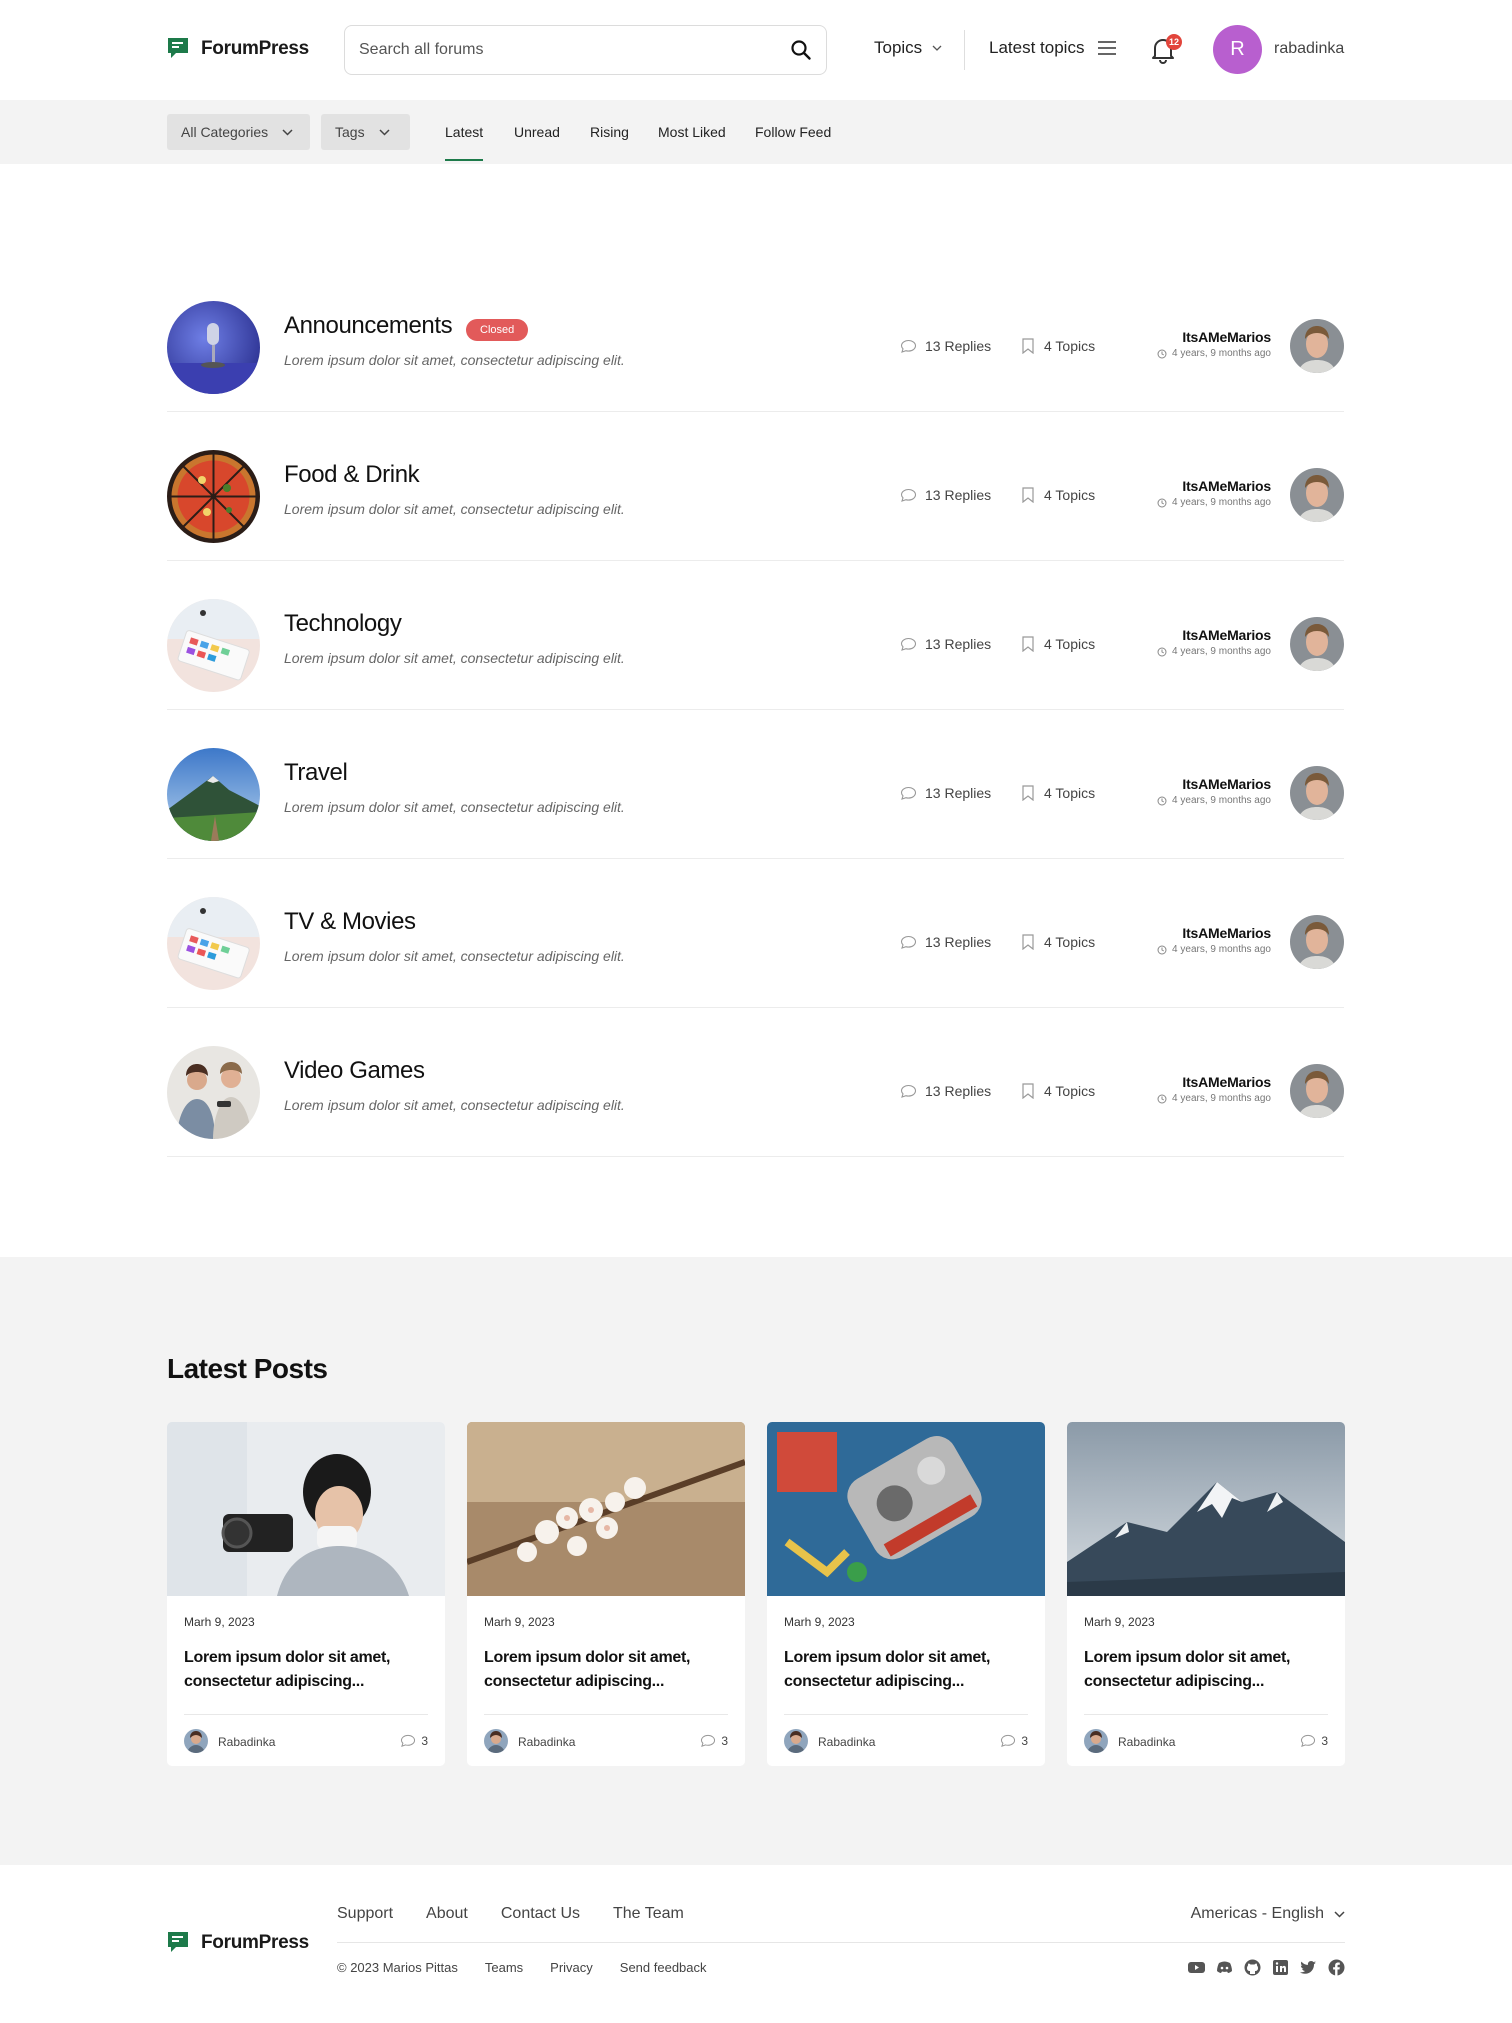 Image resolution: width=1512 pixels, height=2023 pixels. What do you see at coordinates (1314, 1741) in the screenshot?
I see `comment-count: 3` at bounding box center [1314, 1741].